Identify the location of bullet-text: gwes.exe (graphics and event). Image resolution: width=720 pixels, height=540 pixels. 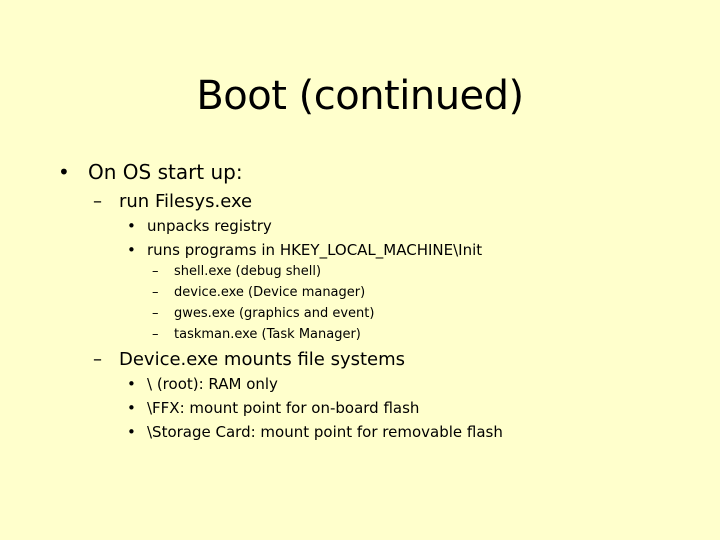
(274, 313).